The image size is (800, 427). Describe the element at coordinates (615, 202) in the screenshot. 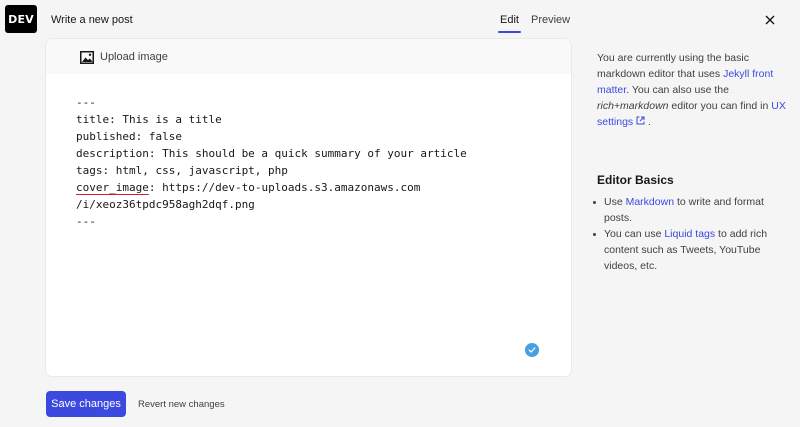

I see `list-text: Use` at that location.